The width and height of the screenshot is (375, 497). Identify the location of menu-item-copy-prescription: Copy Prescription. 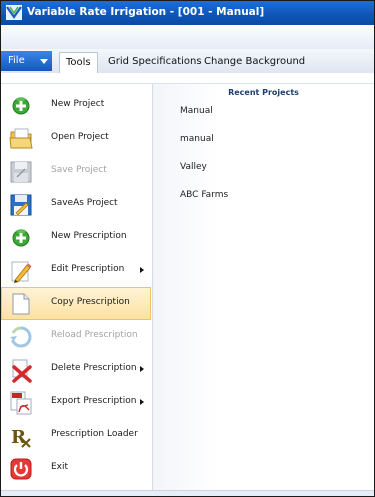
(76, 303).